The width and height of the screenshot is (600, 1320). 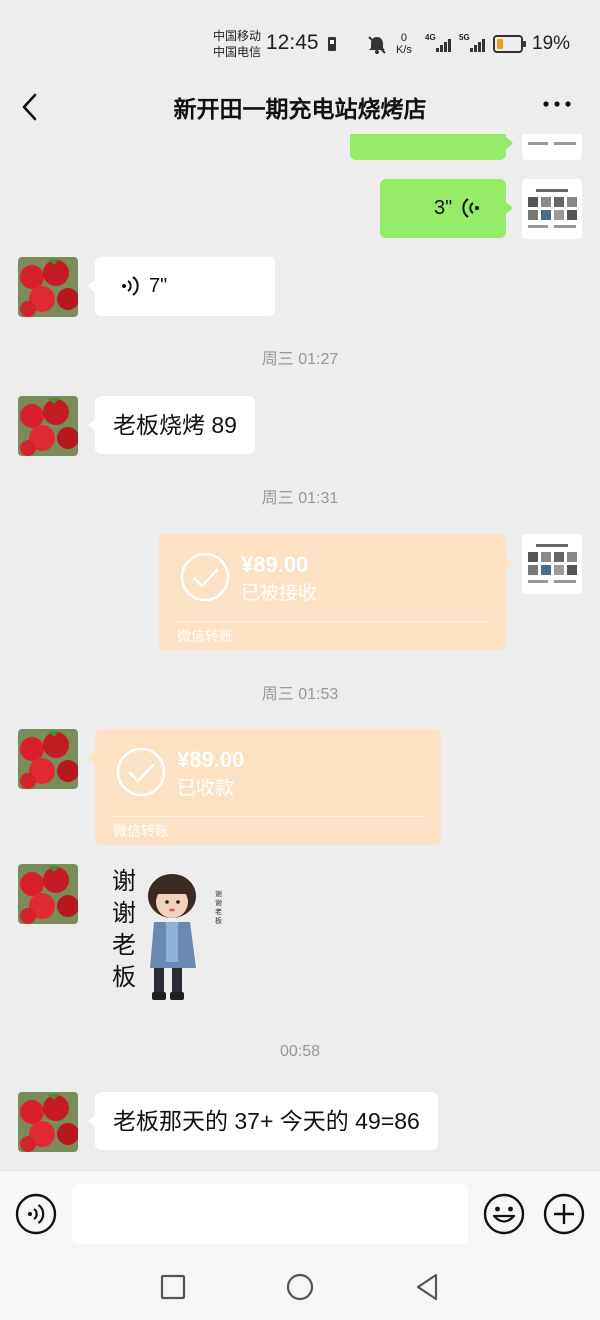 What do you see at coordinates (404, 50) in the screenshot?
I see `net-speed-unit: K/s` at bounding box center [404, 50].